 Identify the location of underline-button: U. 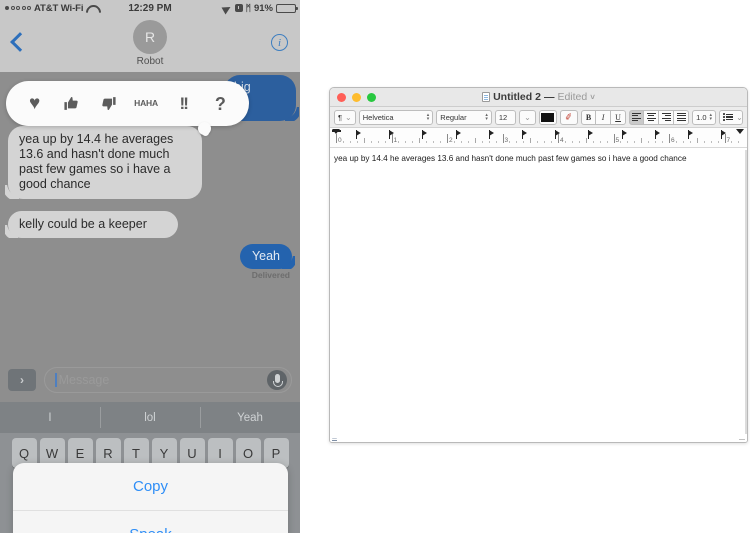
(619, 117).